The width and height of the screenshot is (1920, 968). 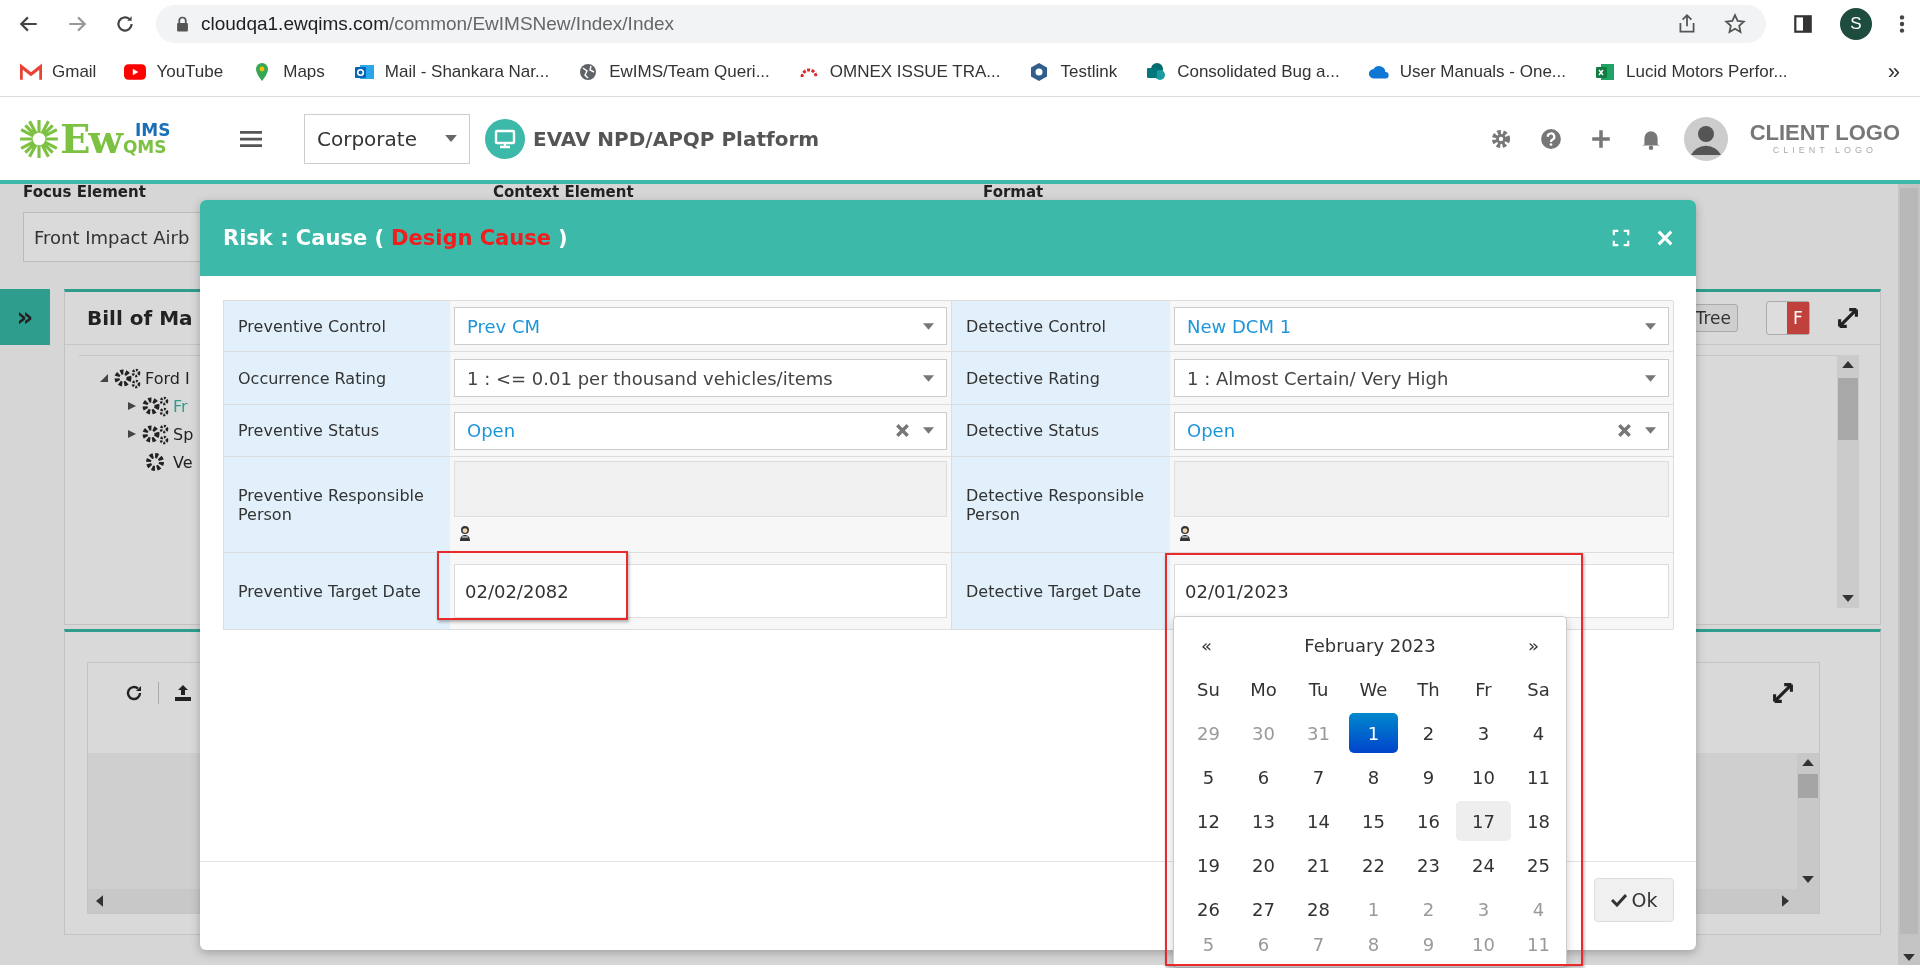 I want to click on calendar-day: 12, so click(x=1208, y=821).